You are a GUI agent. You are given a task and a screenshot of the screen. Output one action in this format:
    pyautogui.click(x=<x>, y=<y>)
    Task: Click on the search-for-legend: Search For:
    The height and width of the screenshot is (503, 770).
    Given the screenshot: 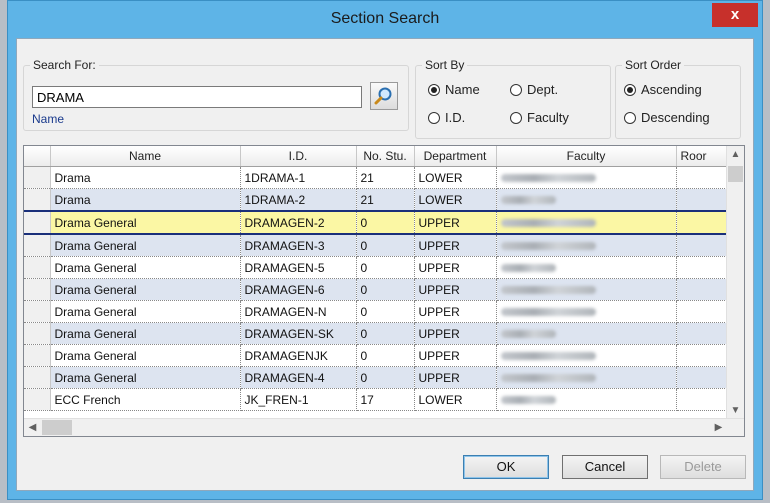 What is the action you would take?
    pyautogui.click(x=64, y=65)
    